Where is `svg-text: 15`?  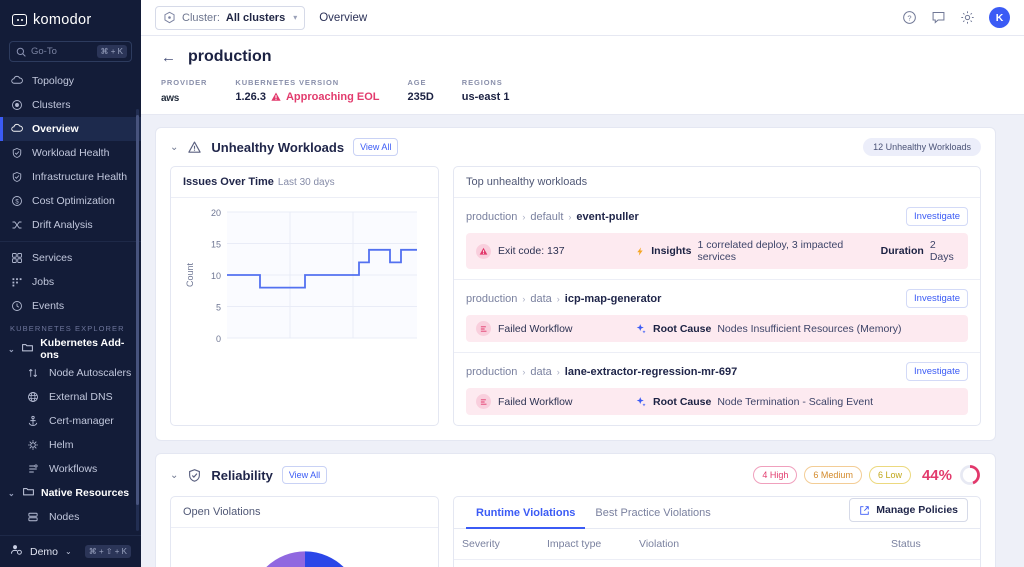
svg-text: 15 is located at coordinates (216, 245).